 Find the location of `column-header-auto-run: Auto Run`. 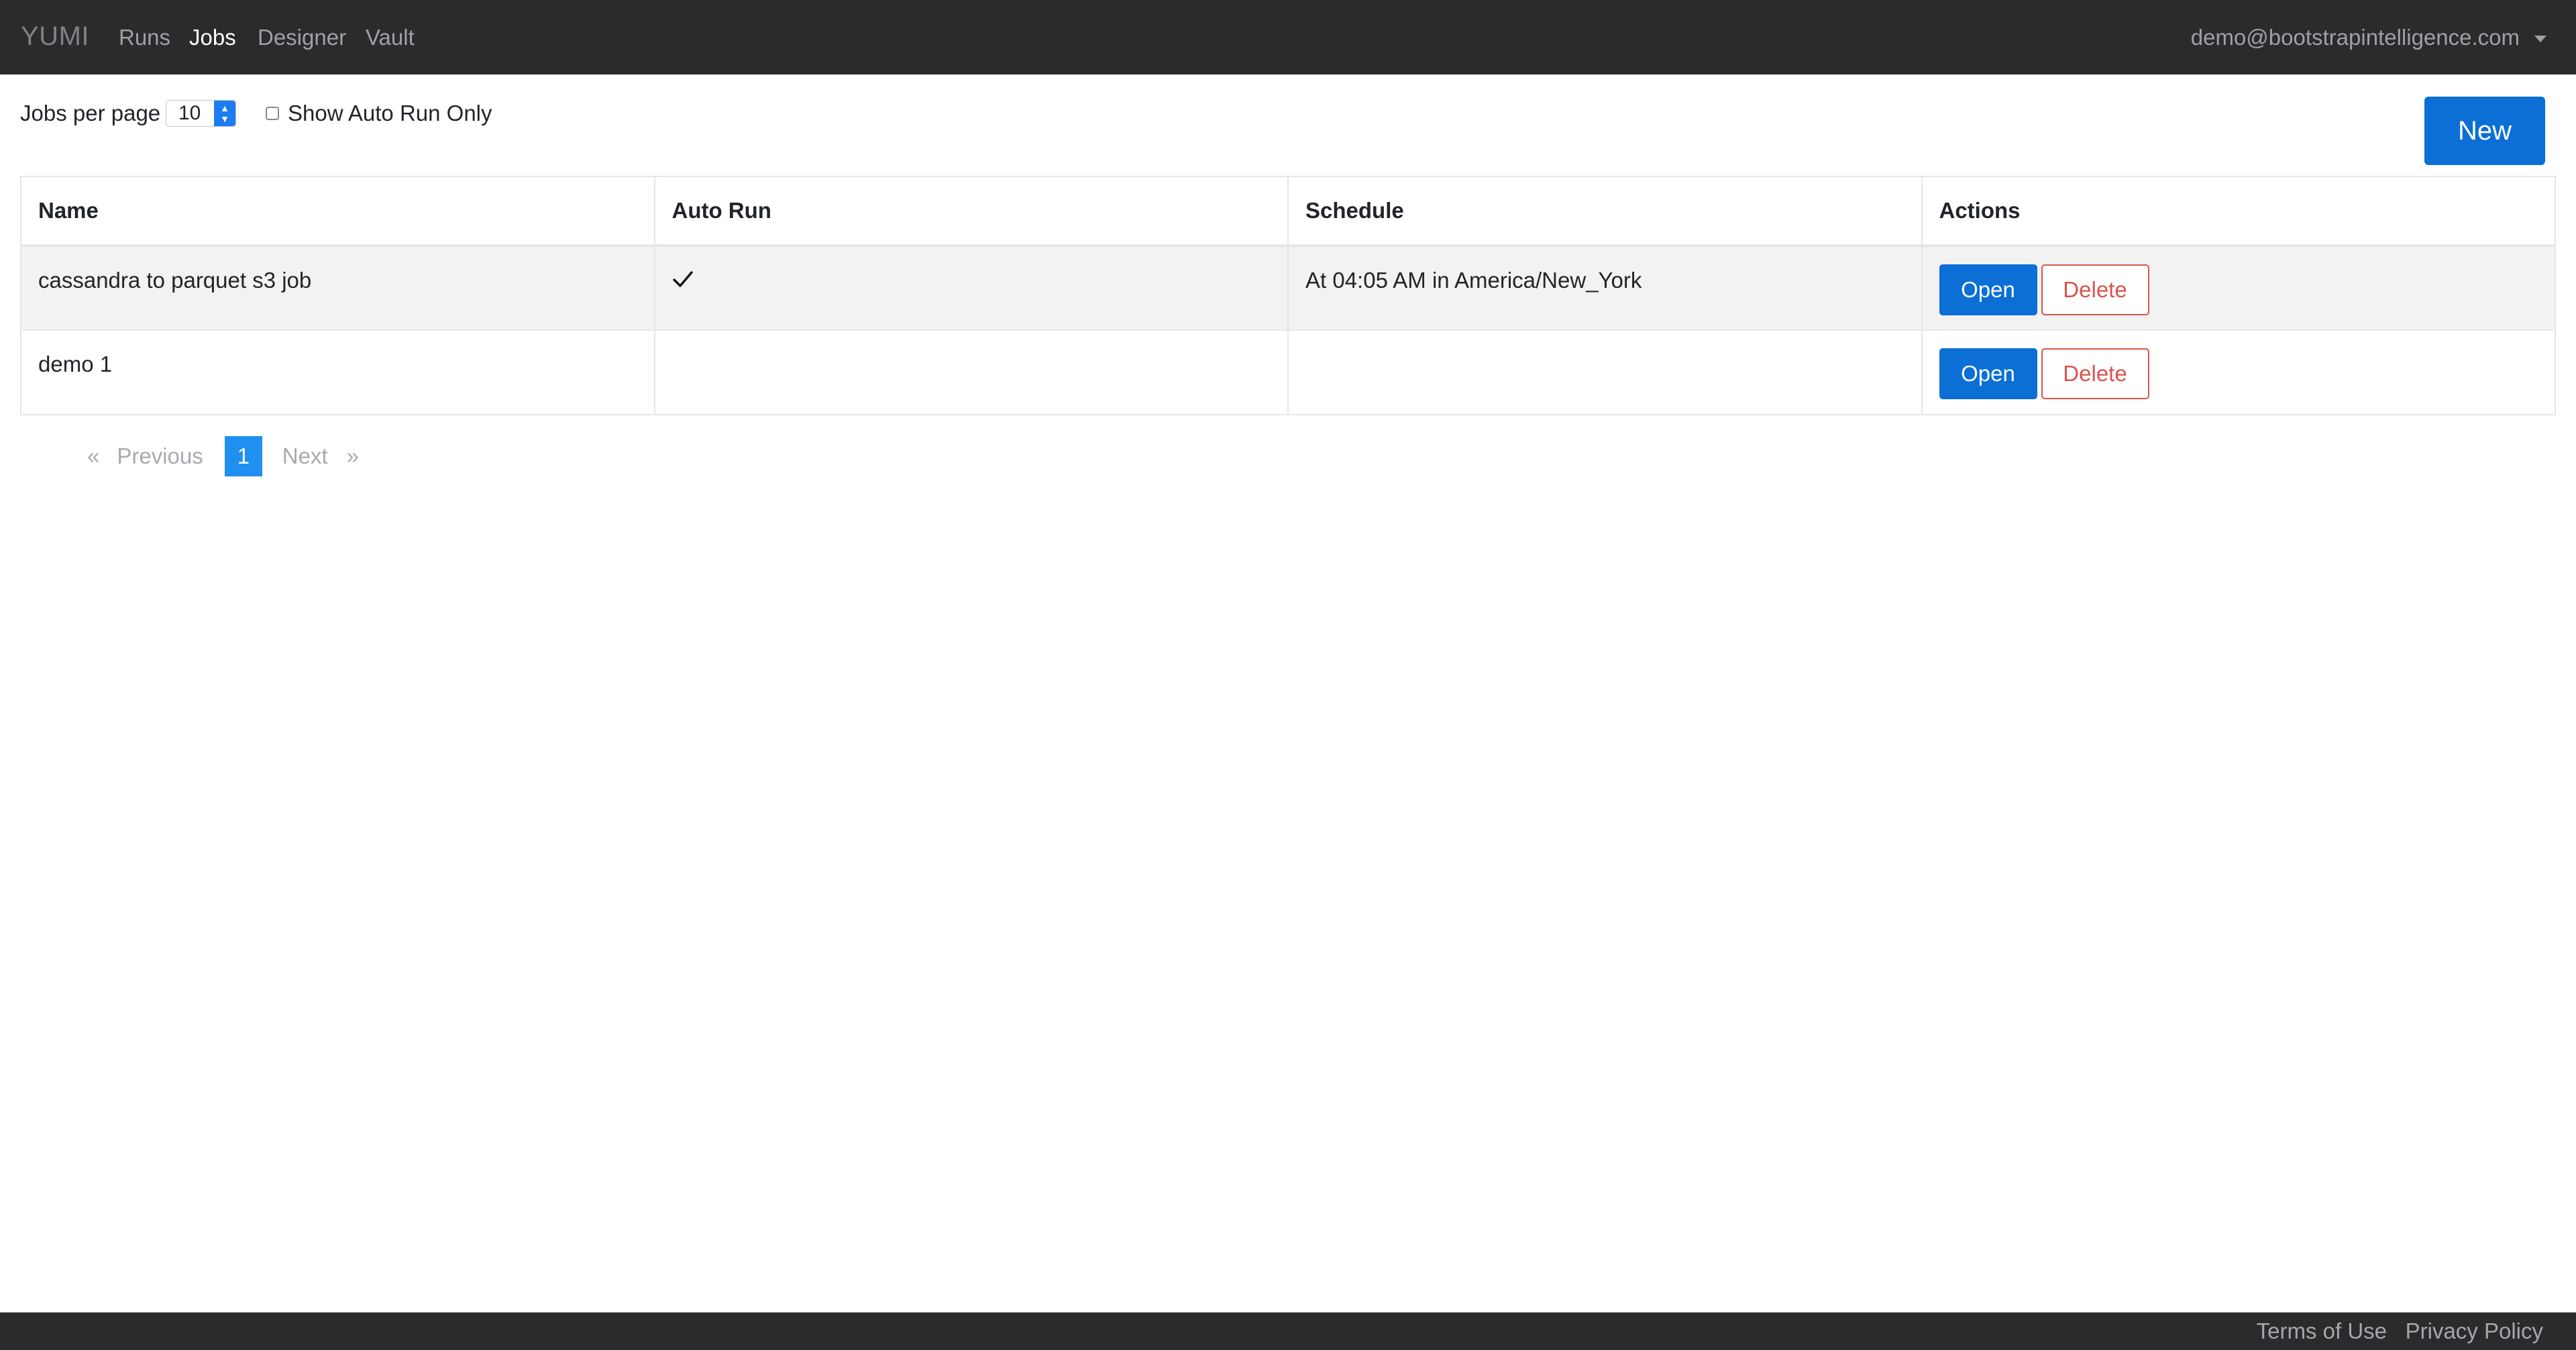

column-header-auto-run: Auto Run is located at coordinates (971, 211).